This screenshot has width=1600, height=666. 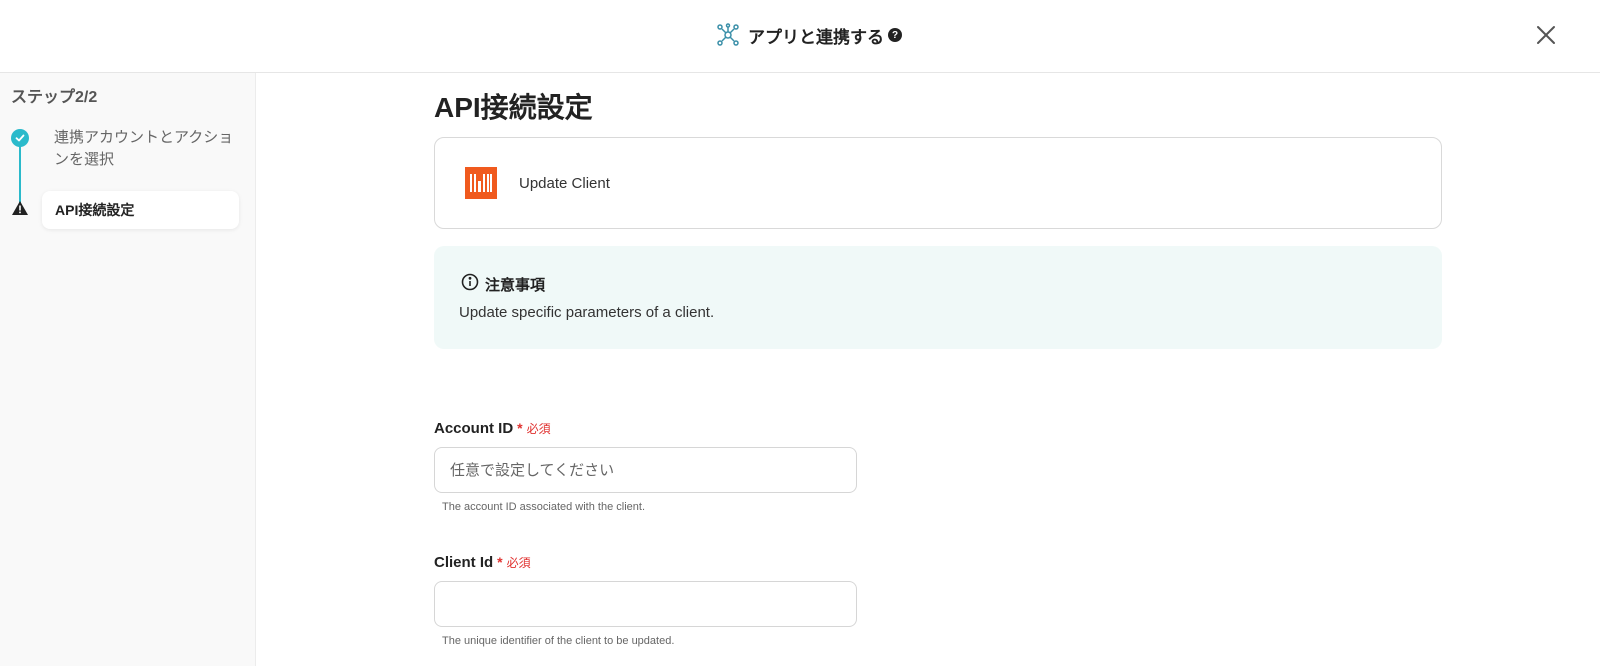 What do you see at coordinates (20, 138) in the screenshot?
I see `check-icon` at bounding box center [20, 138].